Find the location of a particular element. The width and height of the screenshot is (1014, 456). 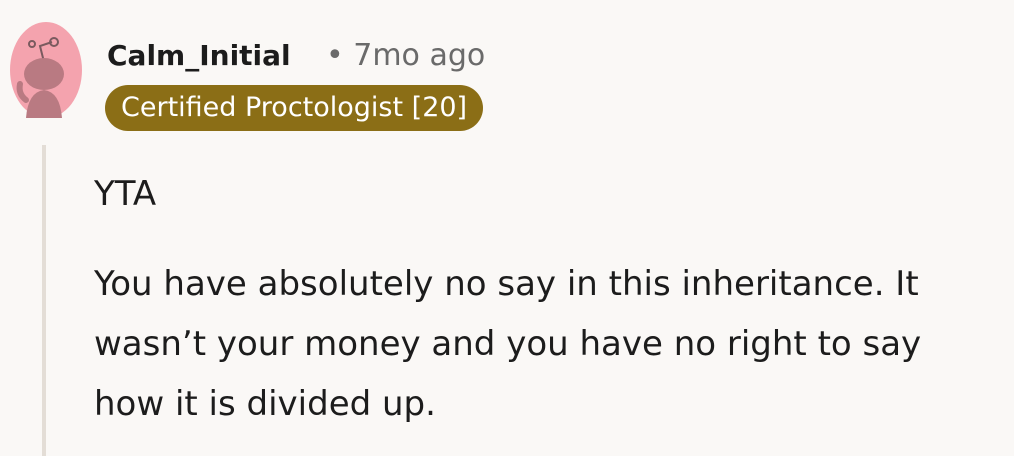

snoo-avatar-icon is located at coordinates (46, 70).